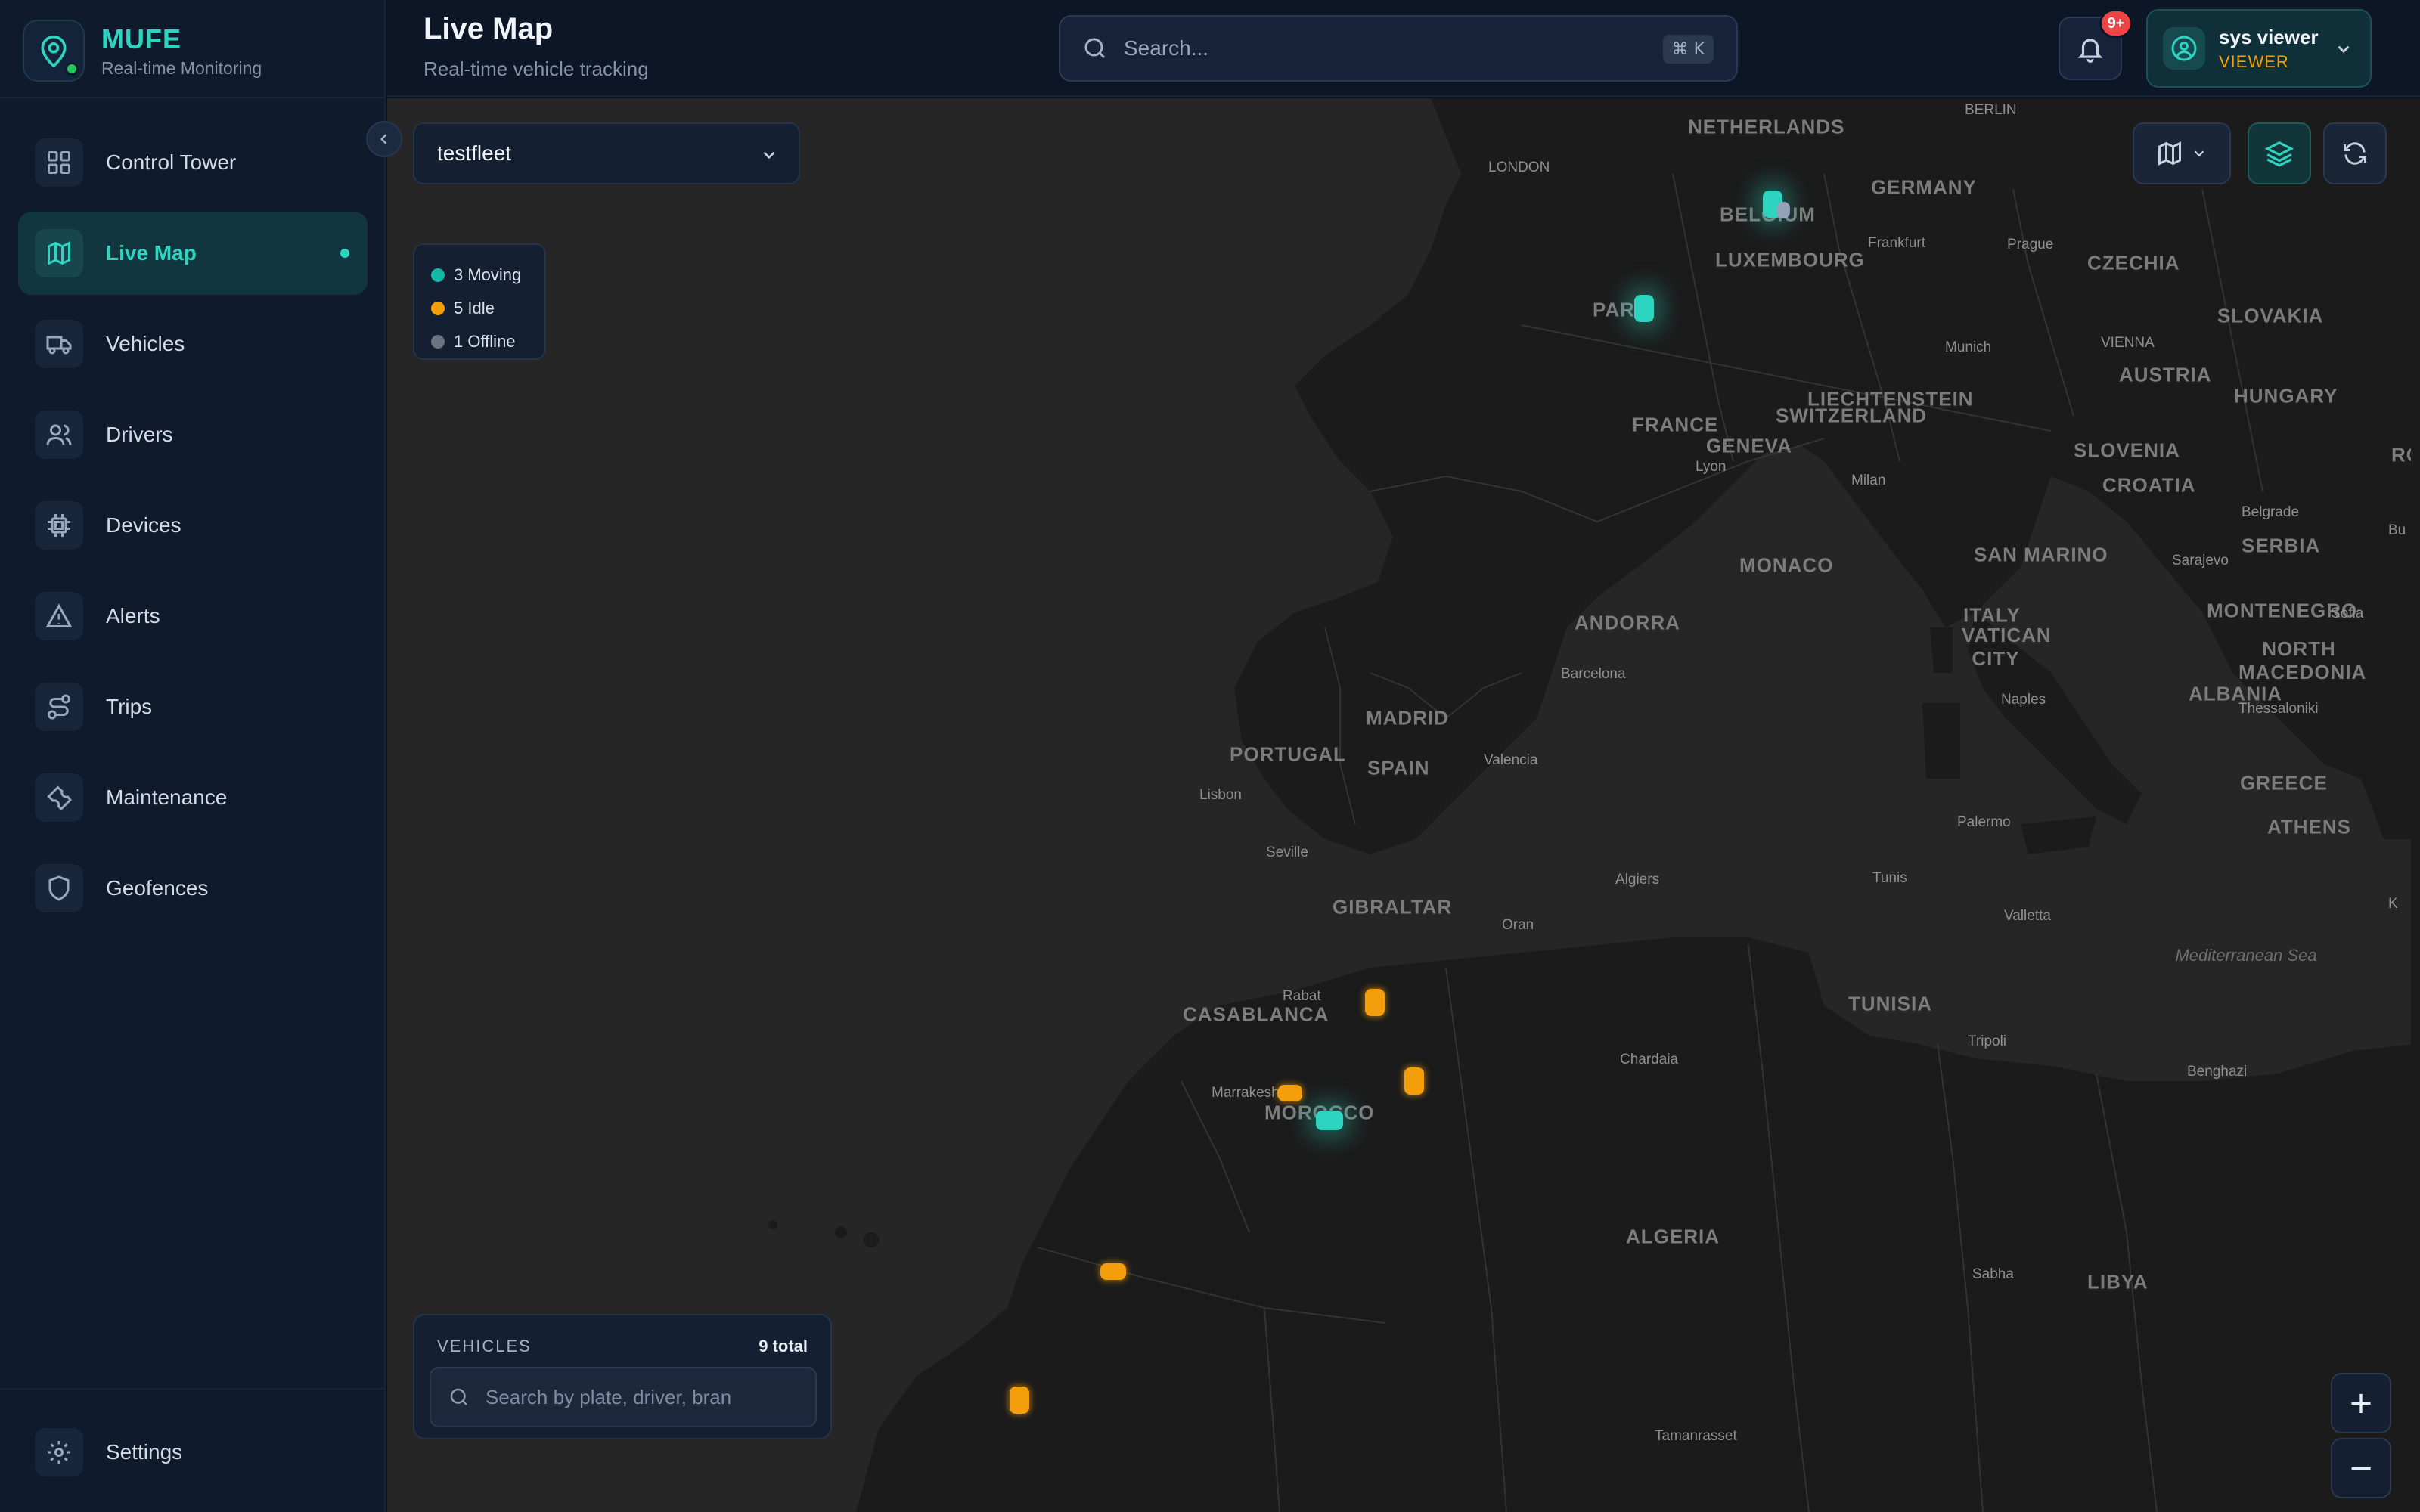 The image size is (2420, 1512). Describe the element at coordinates (438, 308) in the screenshot. I see `legend-dot` at that location.